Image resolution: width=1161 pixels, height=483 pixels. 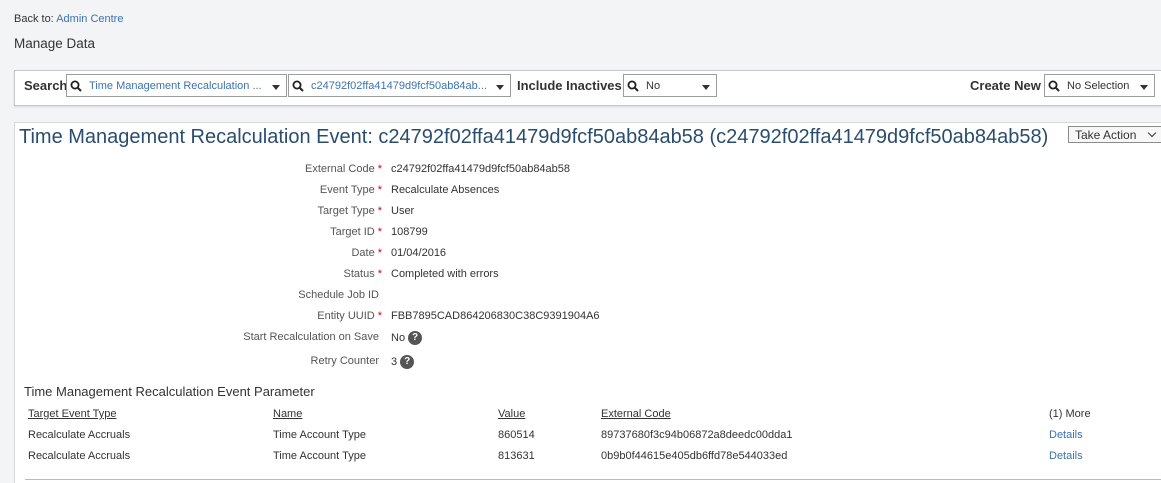 I want to click on column-header-external-code: External Code, so click(x=636, y=414).